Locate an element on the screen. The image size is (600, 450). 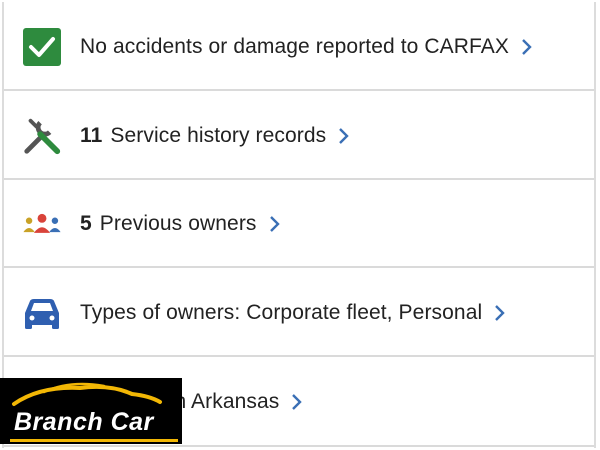
check-icon is located at coordinates (42, 47).